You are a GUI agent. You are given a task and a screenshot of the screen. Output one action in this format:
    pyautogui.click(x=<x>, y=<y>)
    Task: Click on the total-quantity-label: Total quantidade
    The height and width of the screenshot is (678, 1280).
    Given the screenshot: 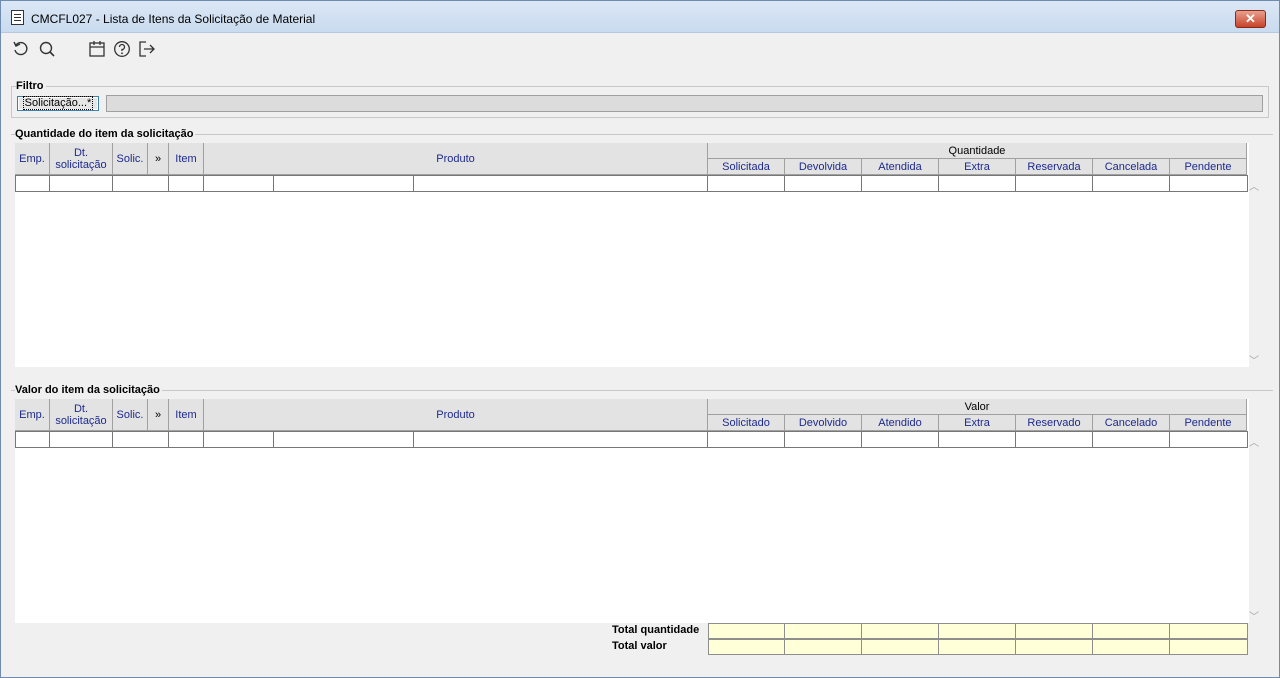 What is the action you would take?
    pyautogui.click(x=656, y=630)
    